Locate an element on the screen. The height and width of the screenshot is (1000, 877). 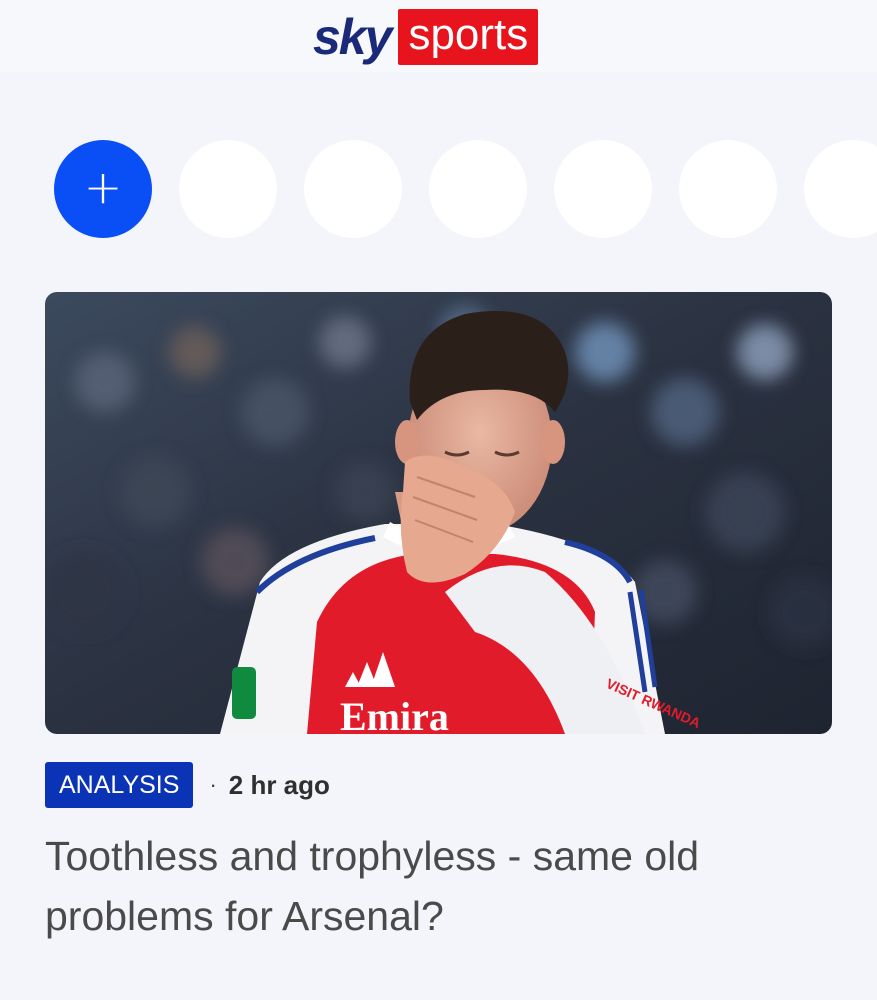
sky-sports-logo: sky sports is located at coordinates (426, 37).